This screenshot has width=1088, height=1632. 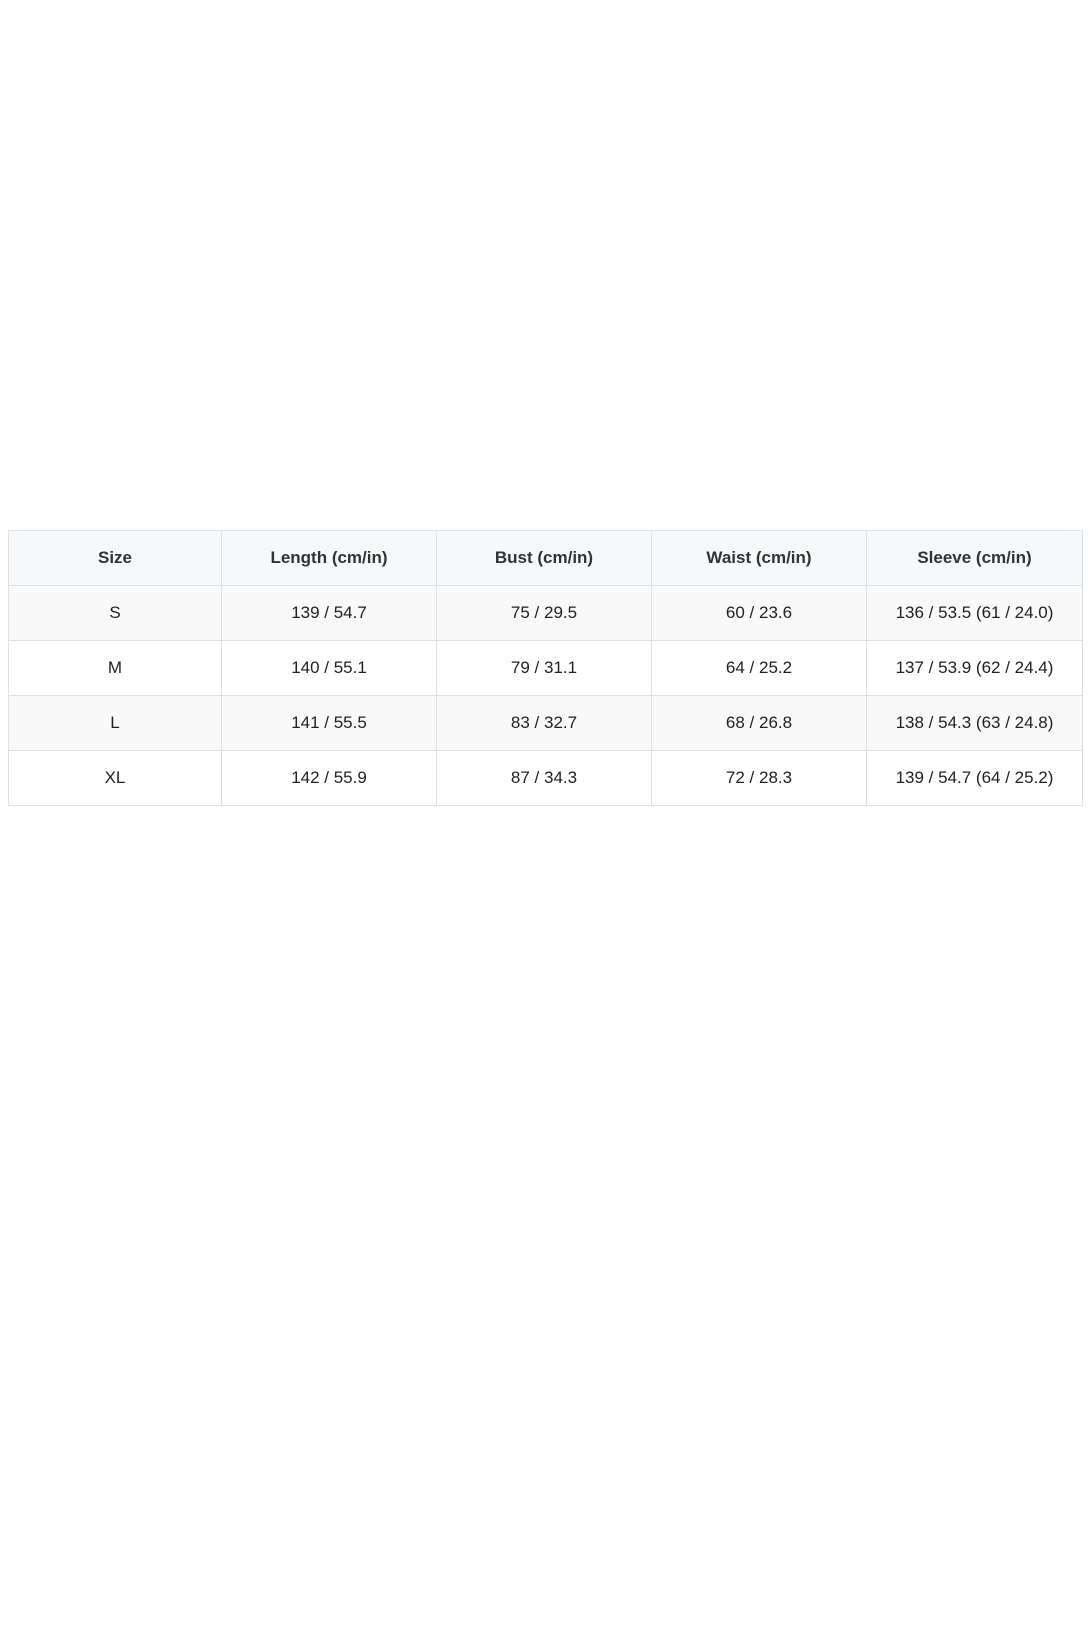 I want to click on cell-bust: 87 / 34.3, so click(x=544, y=778).